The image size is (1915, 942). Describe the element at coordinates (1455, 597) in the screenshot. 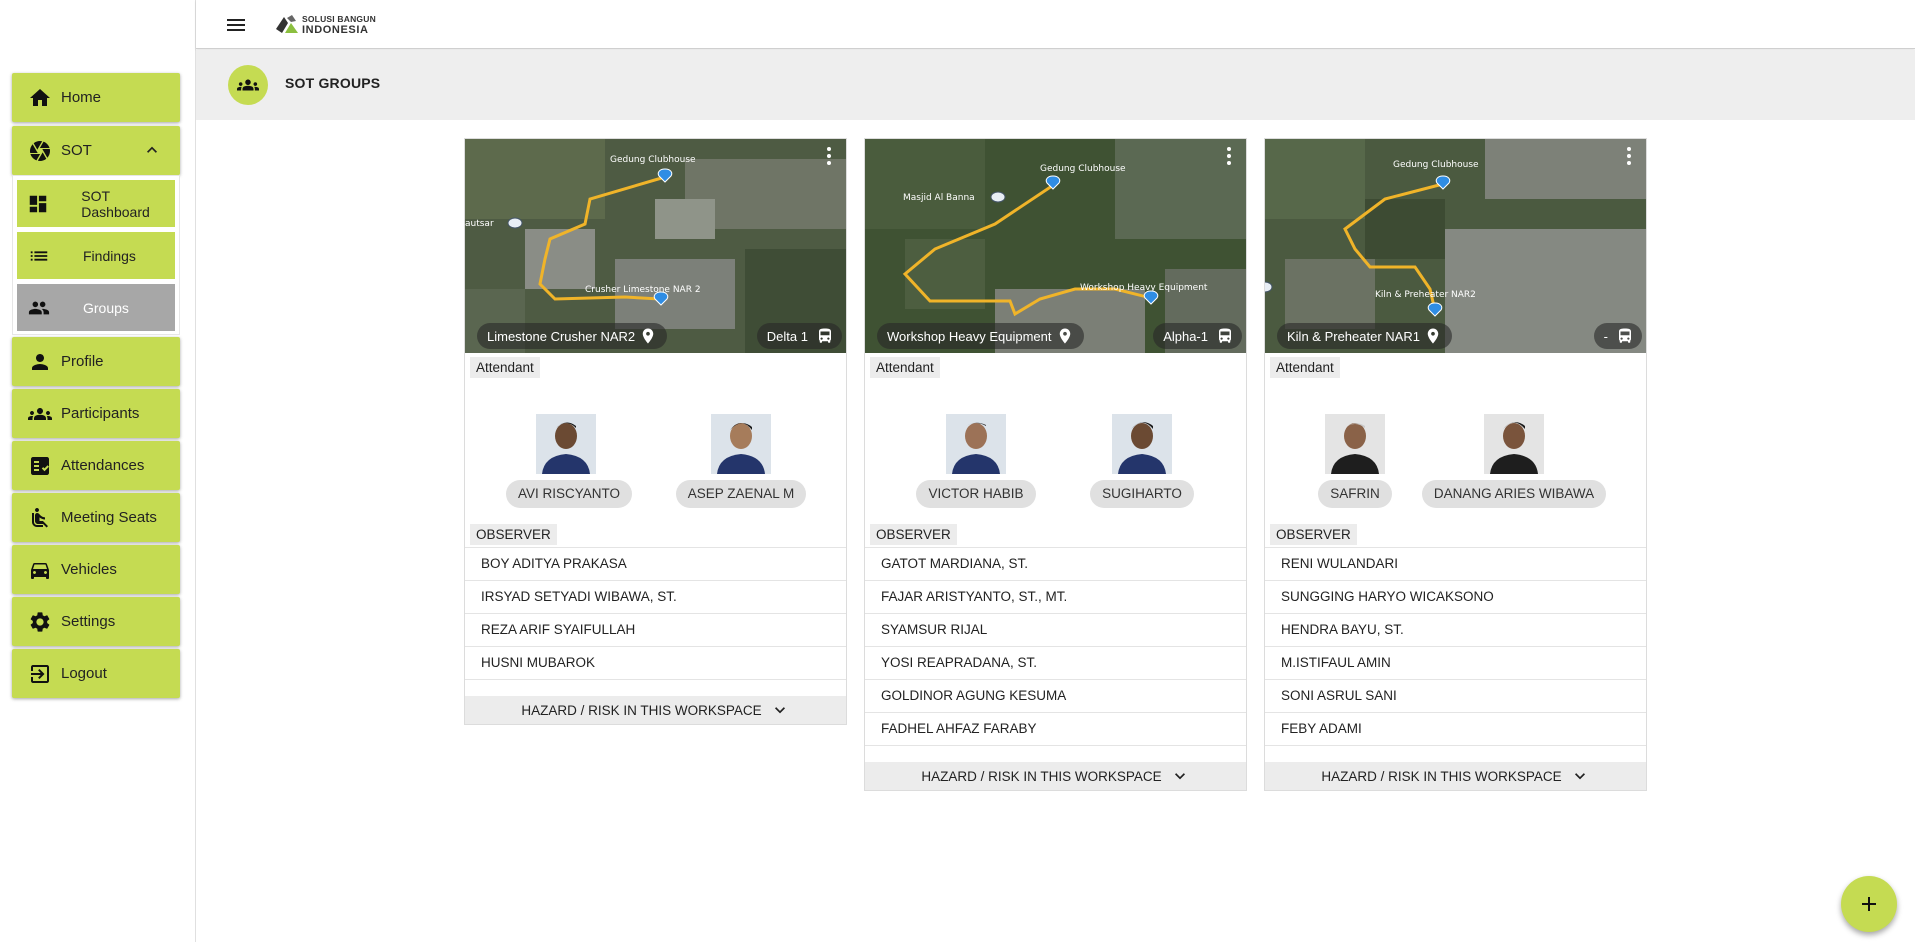

I see `observer-item: SUNGGING HARYO WICAKSONO` at that location.